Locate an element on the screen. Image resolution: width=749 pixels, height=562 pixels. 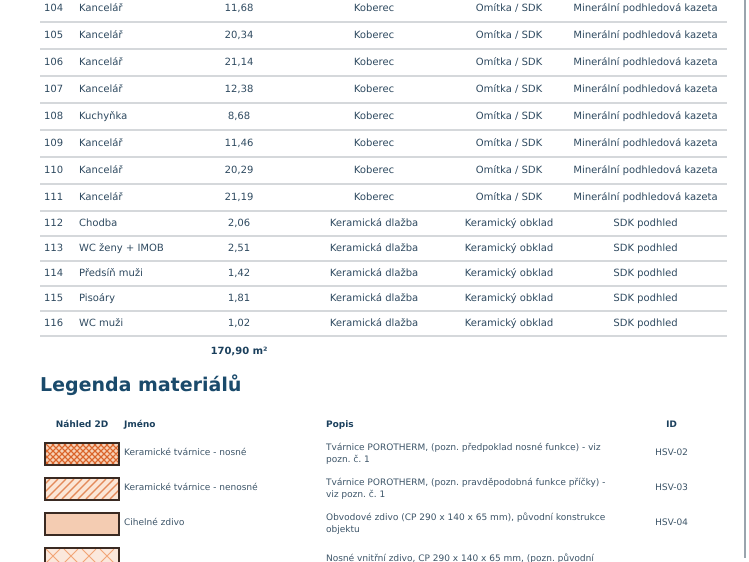
table-cell-text: 11,68 is located at coordinates (239, 9).